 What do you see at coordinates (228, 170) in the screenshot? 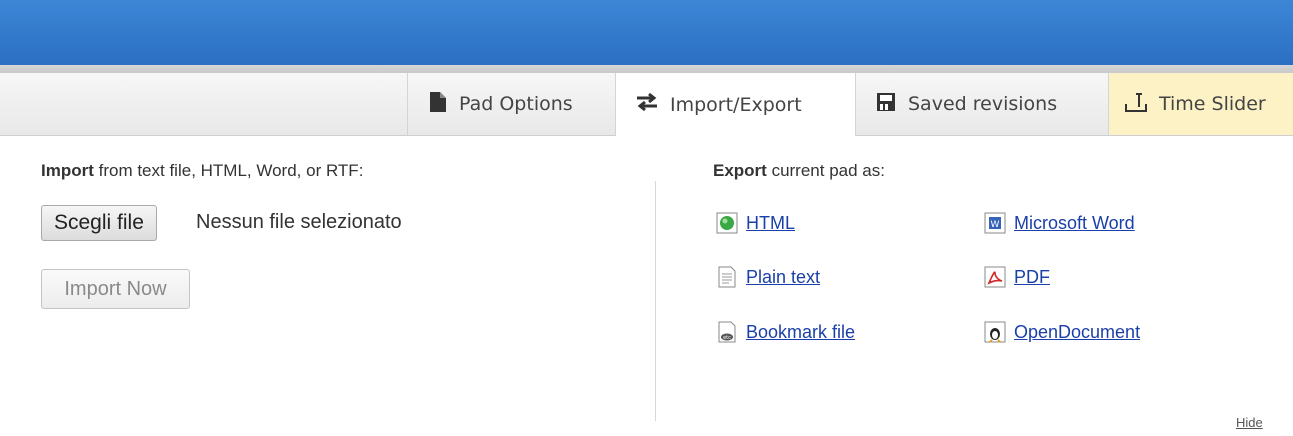
I see `import-heading-rest: from text file, HTML, Word, or RTF:` at bounding box center [228, 170].